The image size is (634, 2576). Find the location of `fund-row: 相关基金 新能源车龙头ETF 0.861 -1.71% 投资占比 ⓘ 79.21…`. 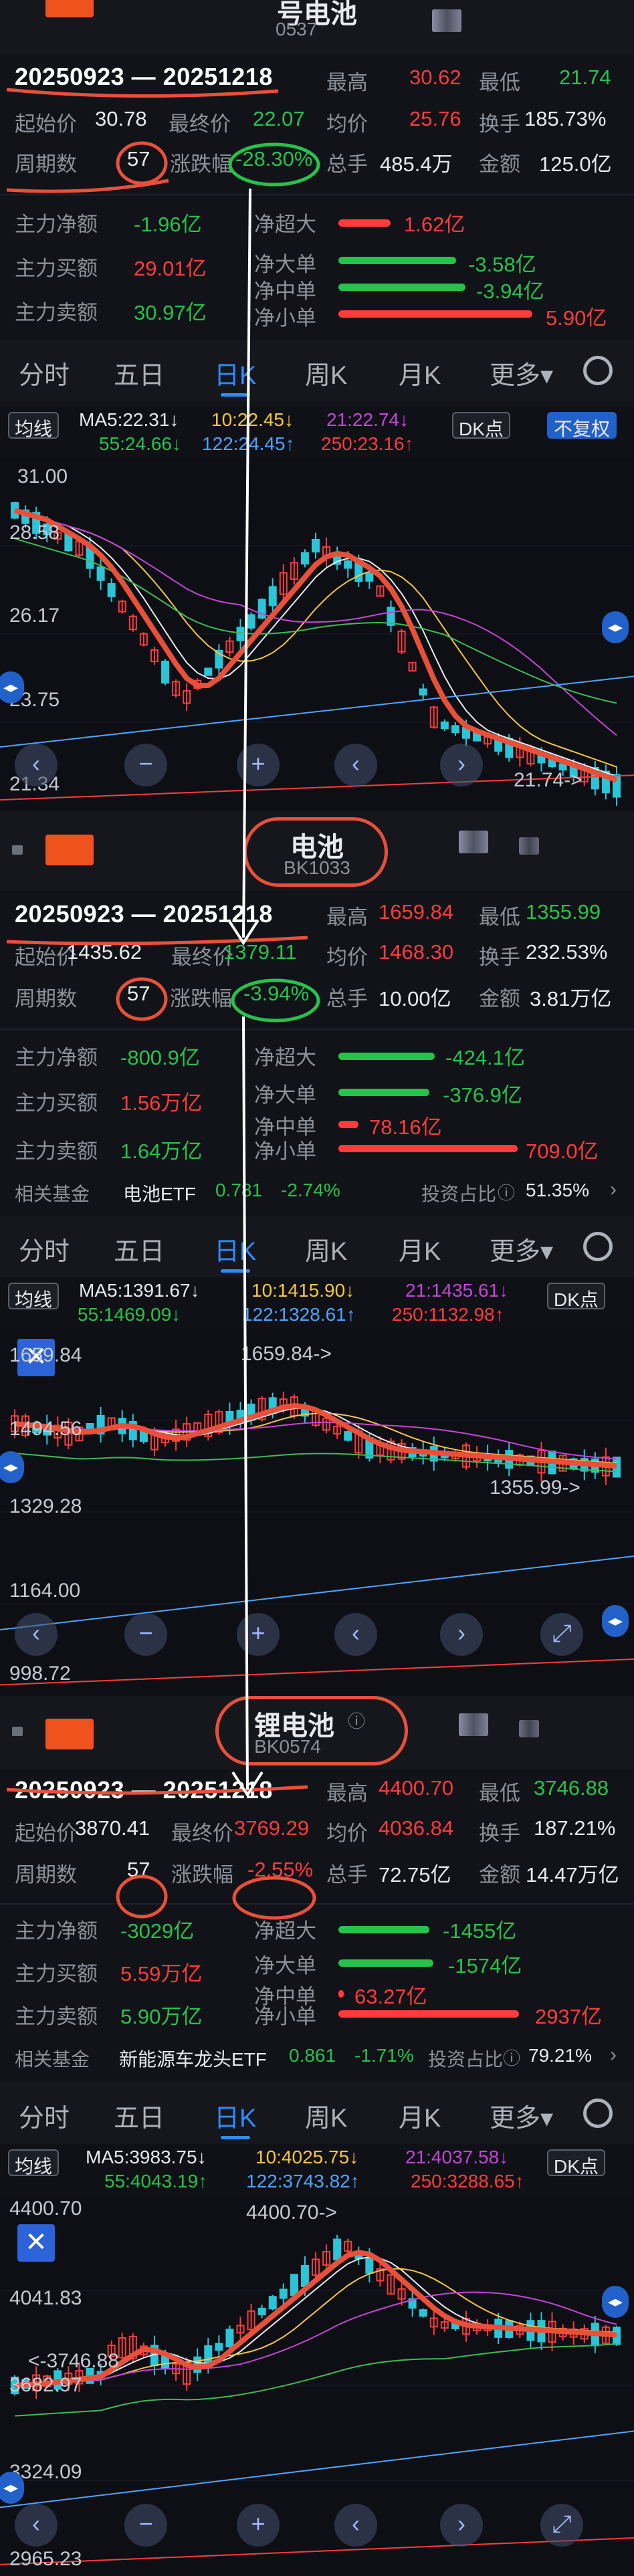

fund-row: 相关基金 新能源车龙头ETF 0.861 -1.71% 投资占比 ⓘ 79.21… is located at coordinates (317, 2057).